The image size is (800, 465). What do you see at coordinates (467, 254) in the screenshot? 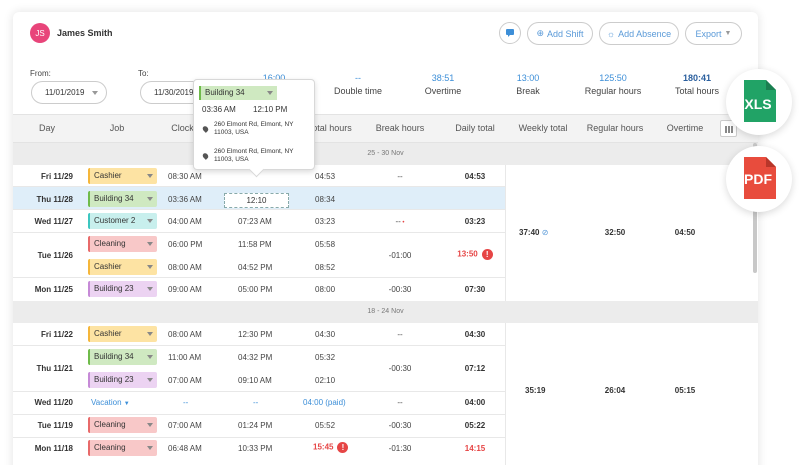
I see `daily-total-value: 13:50` at bounding box center [467, 254].